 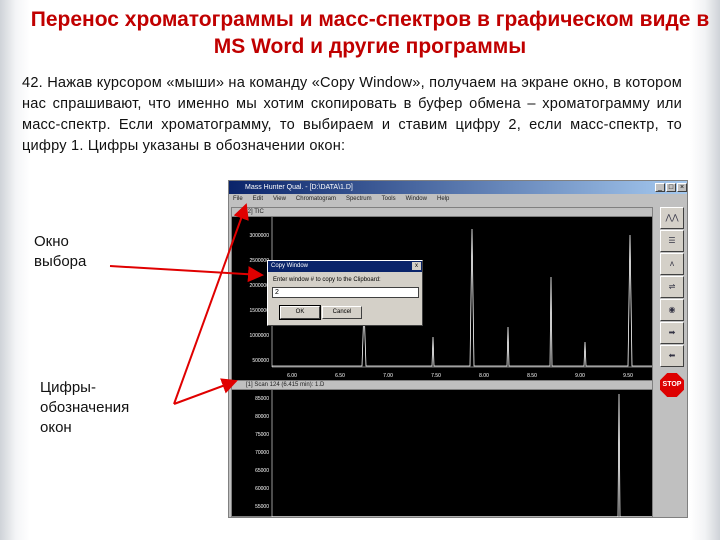 What do you see at coordinates (260, 336) in the screenshot?
I see `chromatogram-y-tick: 1000000` at bounding box center [260, 336].